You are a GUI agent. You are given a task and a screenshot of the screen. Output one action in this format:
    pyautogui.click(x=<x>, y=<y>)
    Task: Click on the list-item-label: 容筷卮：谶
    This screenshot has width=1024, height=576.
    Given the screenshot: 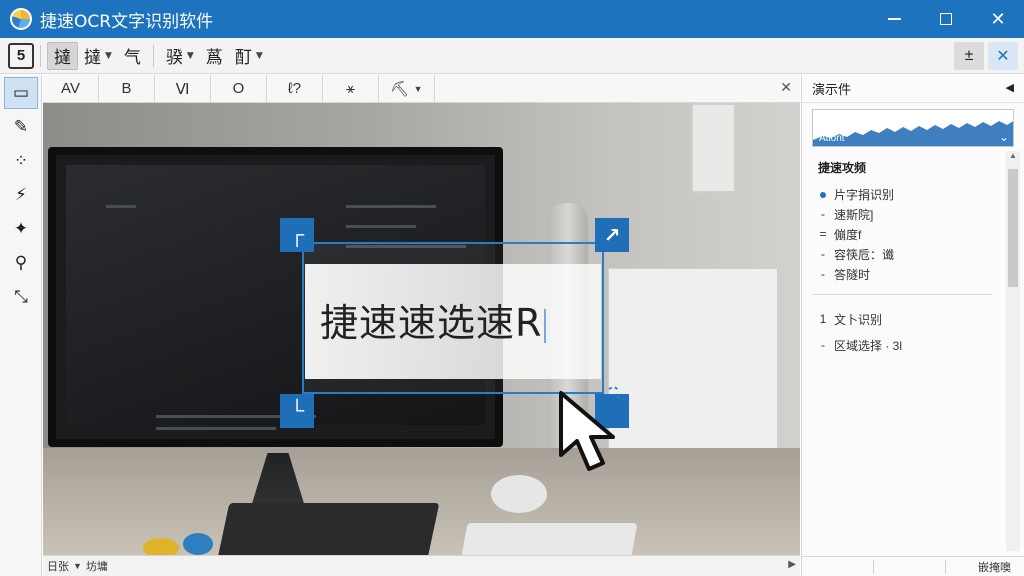 What is the action you would take?
    pyautogui.click(x=864, y=254)
    